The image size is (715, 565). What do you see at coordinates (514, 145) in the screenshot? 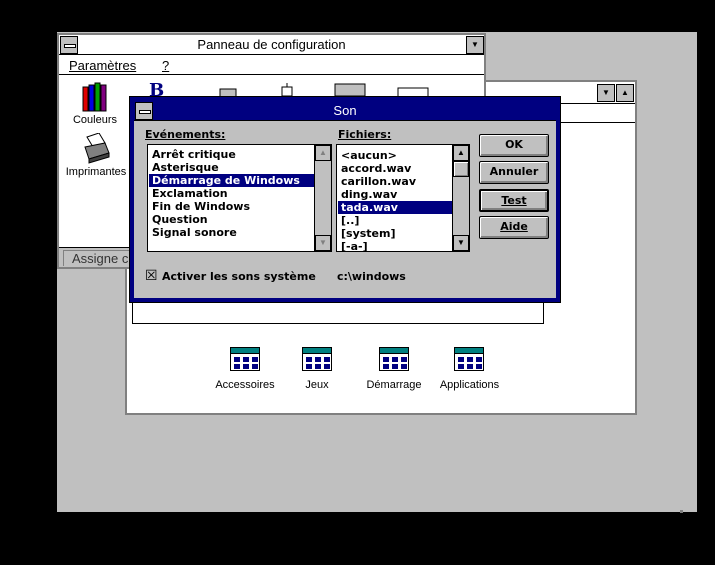
I see `ok-button: OK` at bounding box center [514, 145].